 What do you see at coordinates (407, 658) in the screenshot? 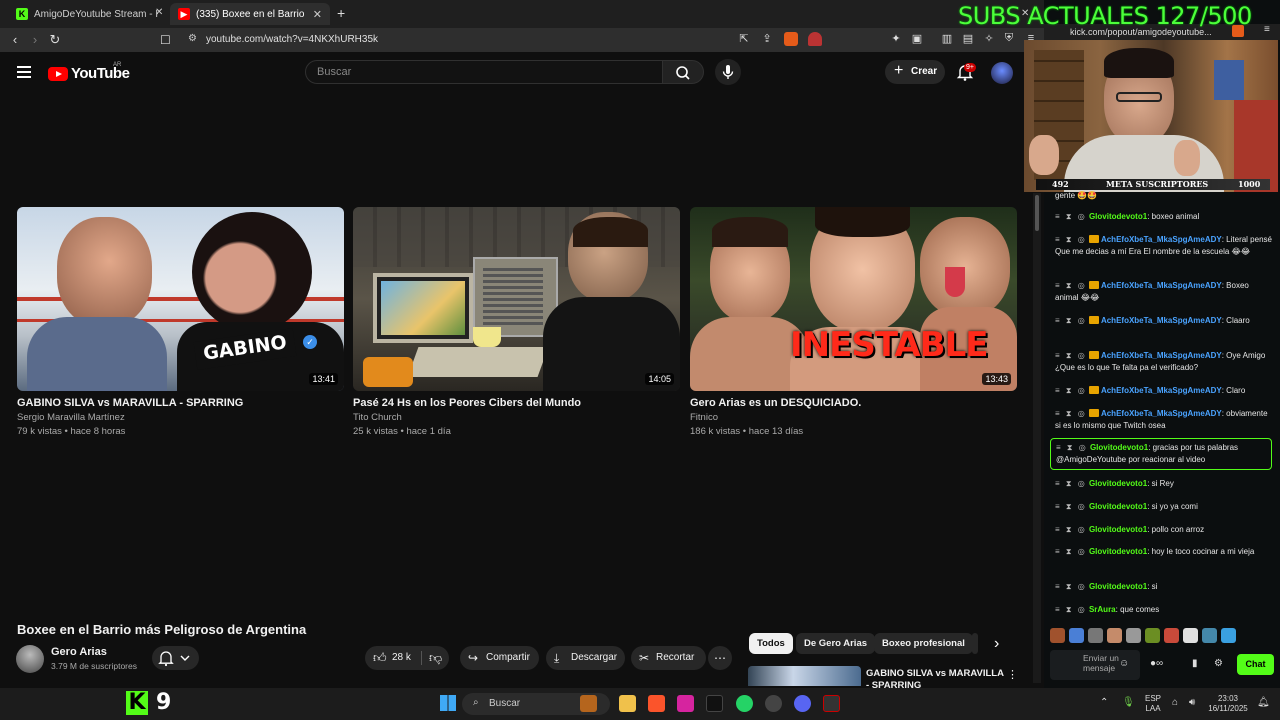
I see `like-button: 👍︎ 28 k 👎︎` at bounding box center [407, 658].